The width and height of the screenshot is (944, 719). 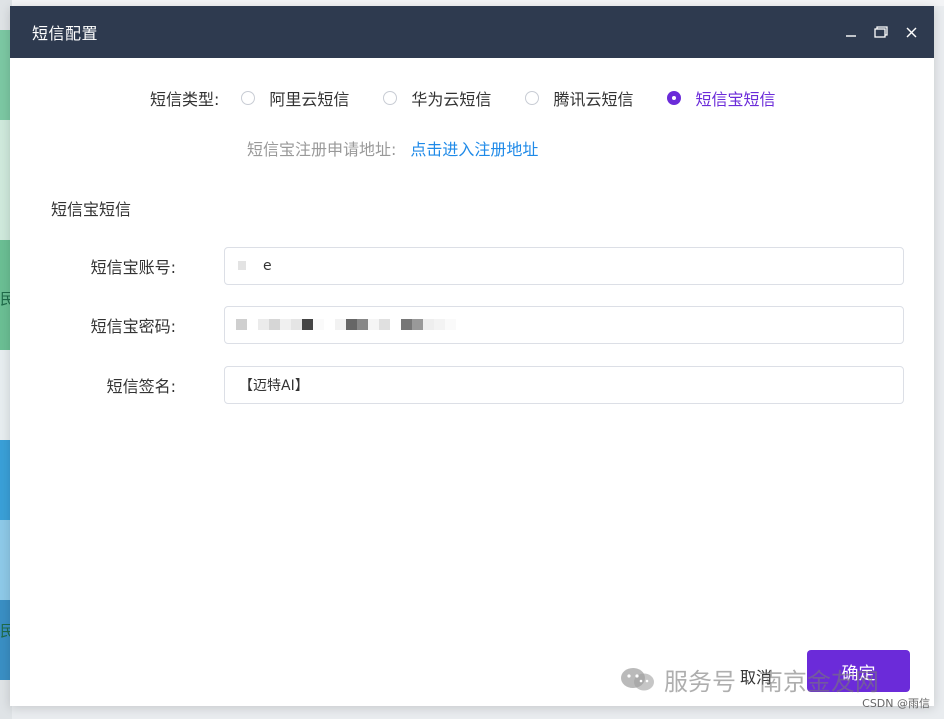 What do you see at coordinates (472, 32) in the screenshot?
I see `dialog-titlebar: 短信配置` at bounding box center [472, 32].